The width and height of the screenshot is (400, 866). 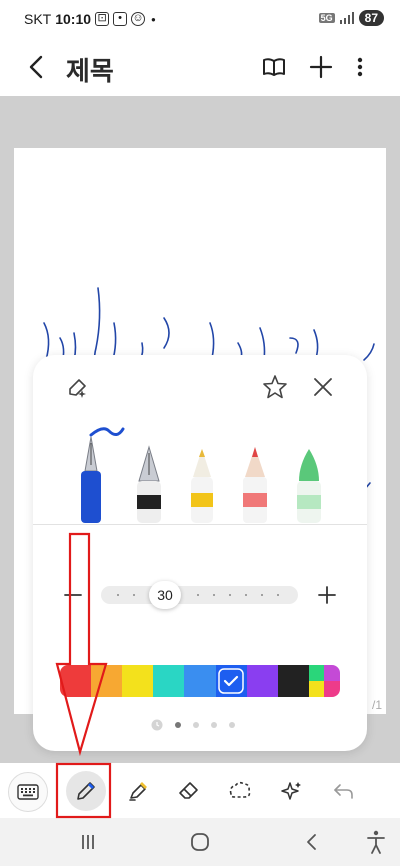 I want to click on app-bar: 제목, so click(x=200, y=67).